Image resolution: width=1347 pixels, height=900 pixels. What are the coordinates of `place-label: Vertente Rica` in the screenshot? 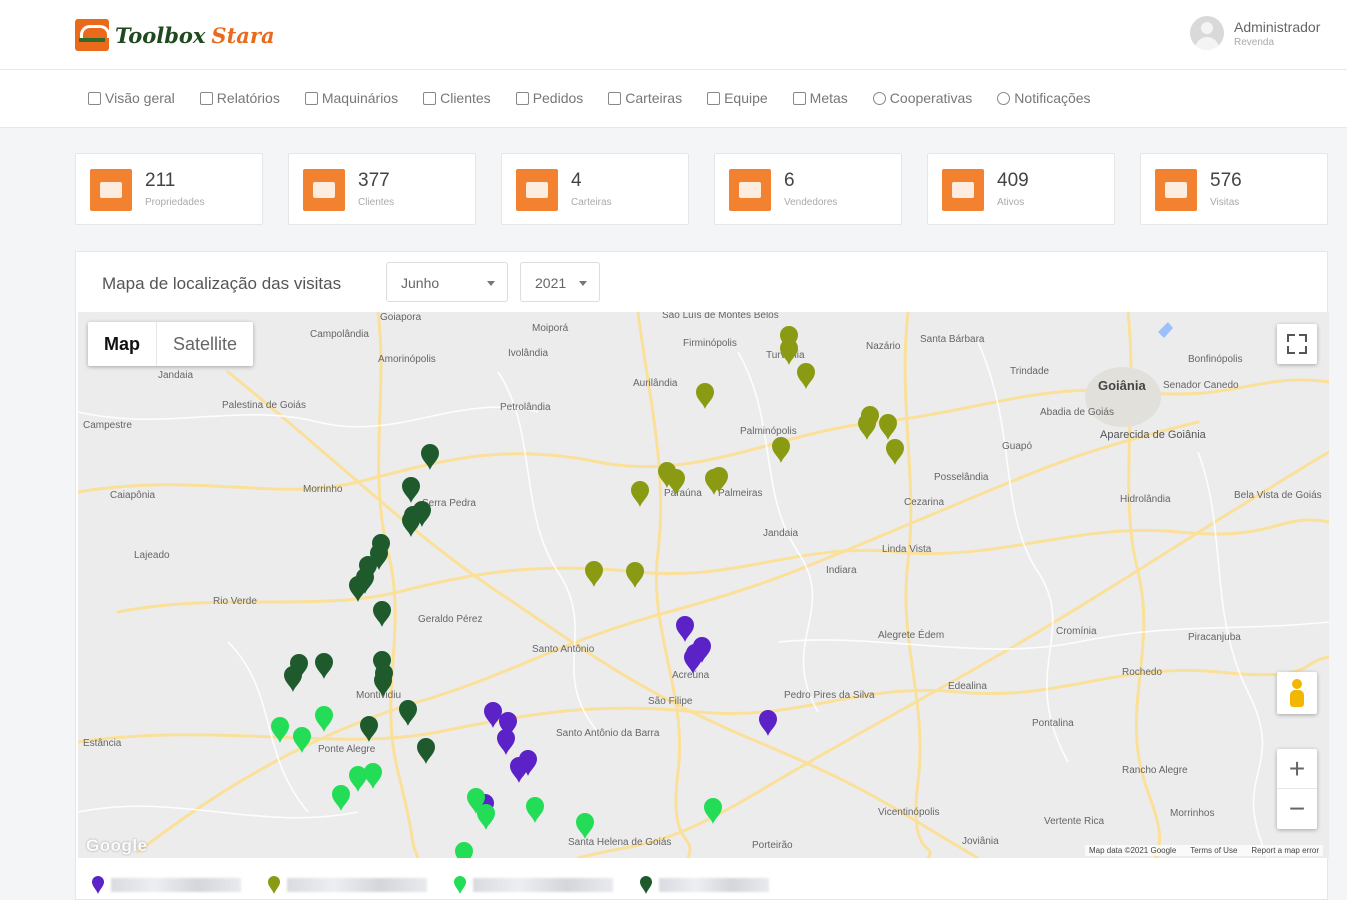 It's located at (1074, 821).